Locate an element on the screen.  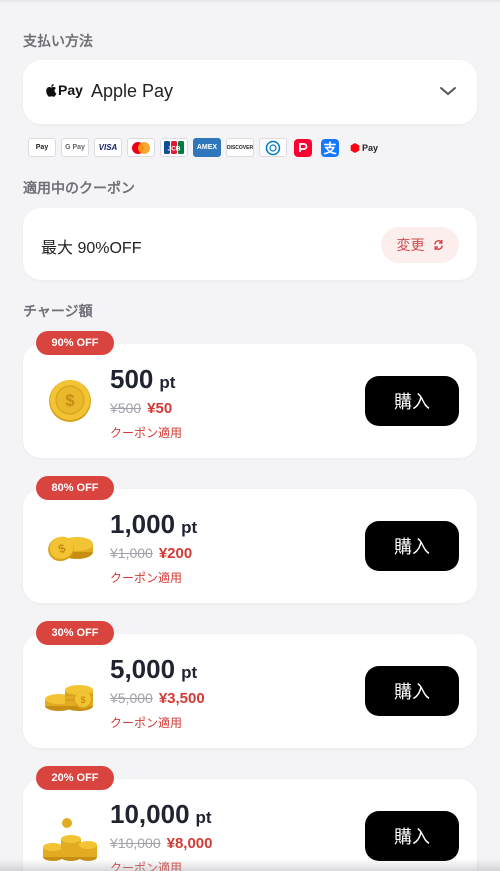
single-coin-icon: $ is located at coordinates (70, 401).